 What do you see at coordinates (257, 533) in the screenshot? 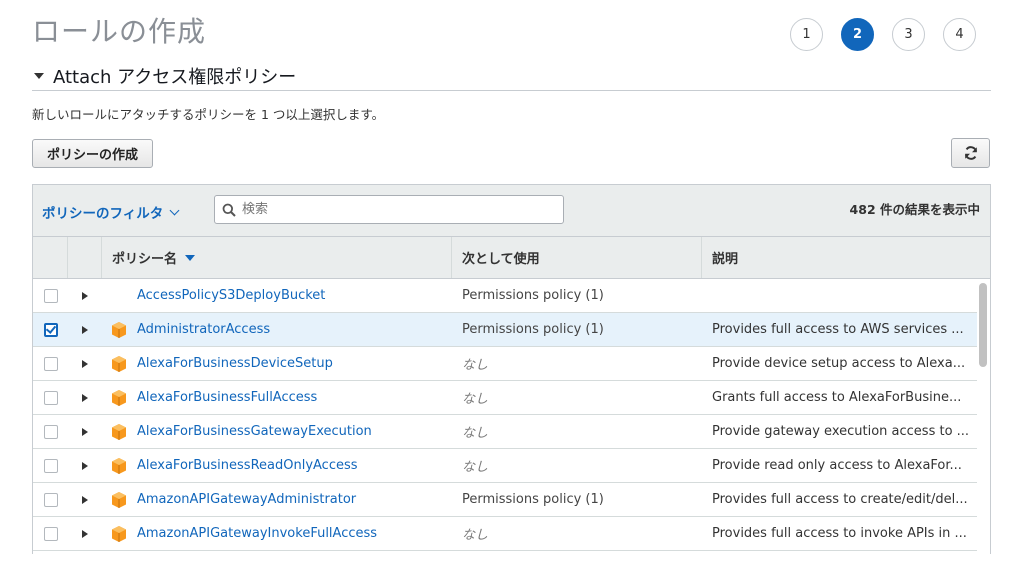
I see `policy-name-link: AmazonAPIGatewayInvokeFullAccess` at bounding box center [257, 533].